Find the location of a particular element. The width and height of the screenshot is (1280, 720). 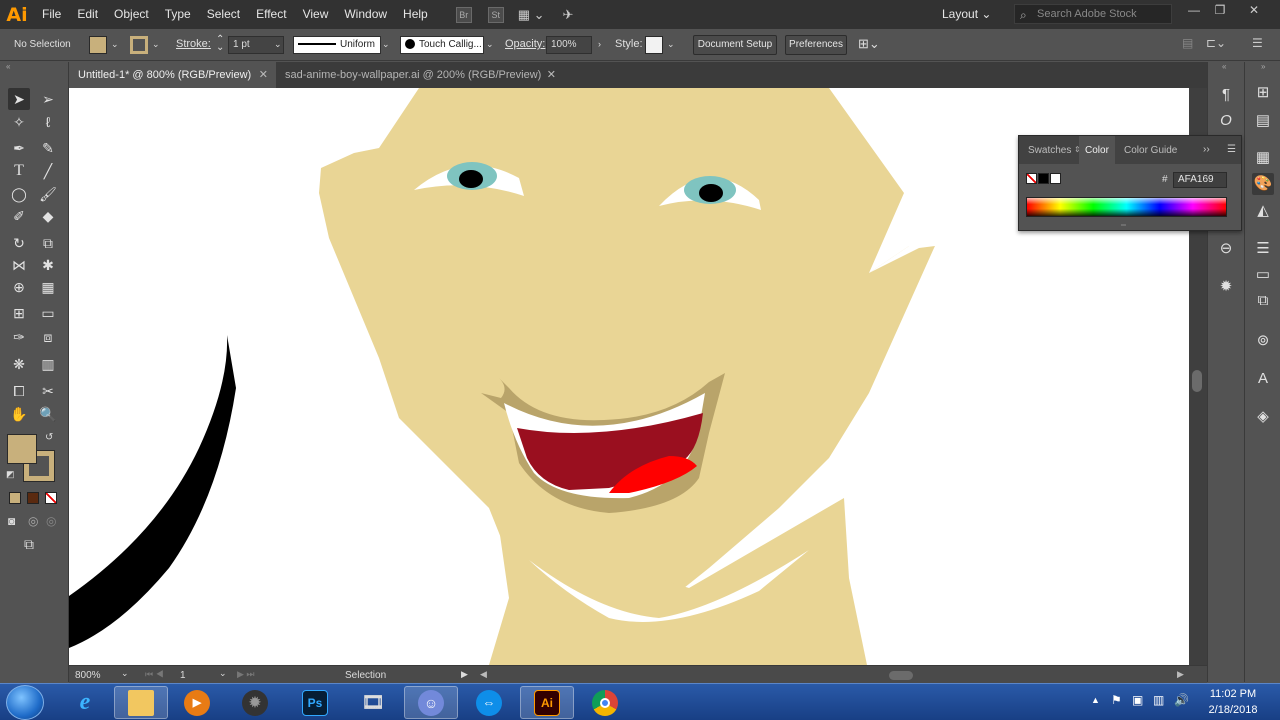

horizontal-scroll-thumb is located at coordinates (901, 675).